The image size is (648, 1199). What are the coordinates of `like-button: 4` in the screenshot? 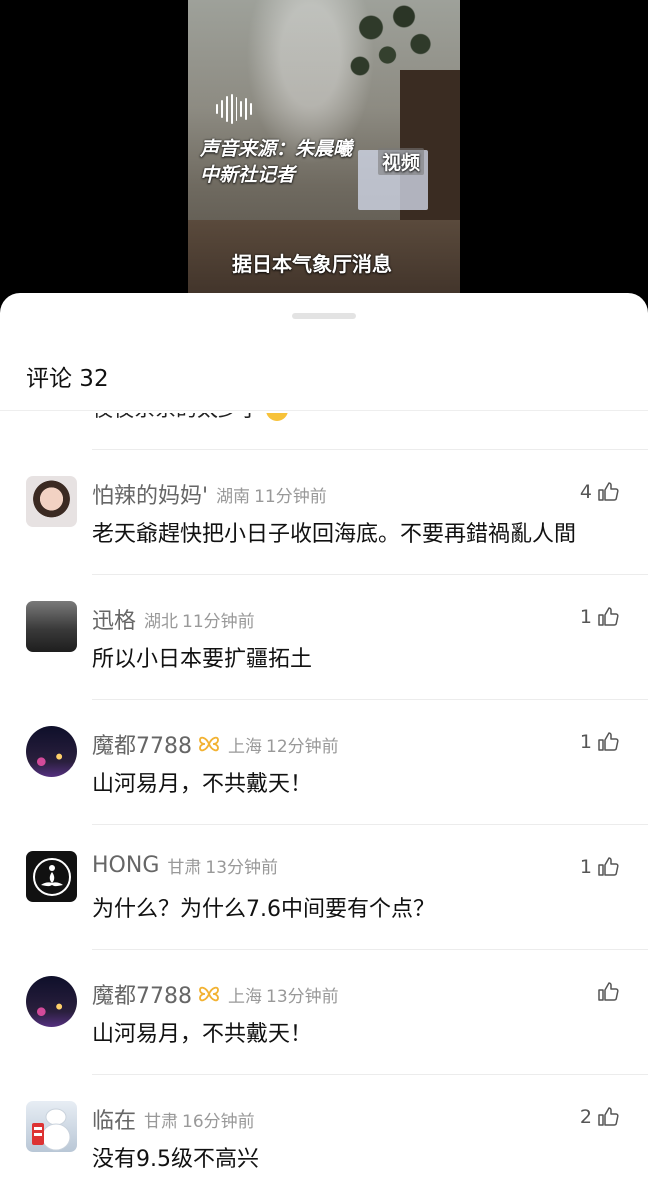 It's located at (600, 492).